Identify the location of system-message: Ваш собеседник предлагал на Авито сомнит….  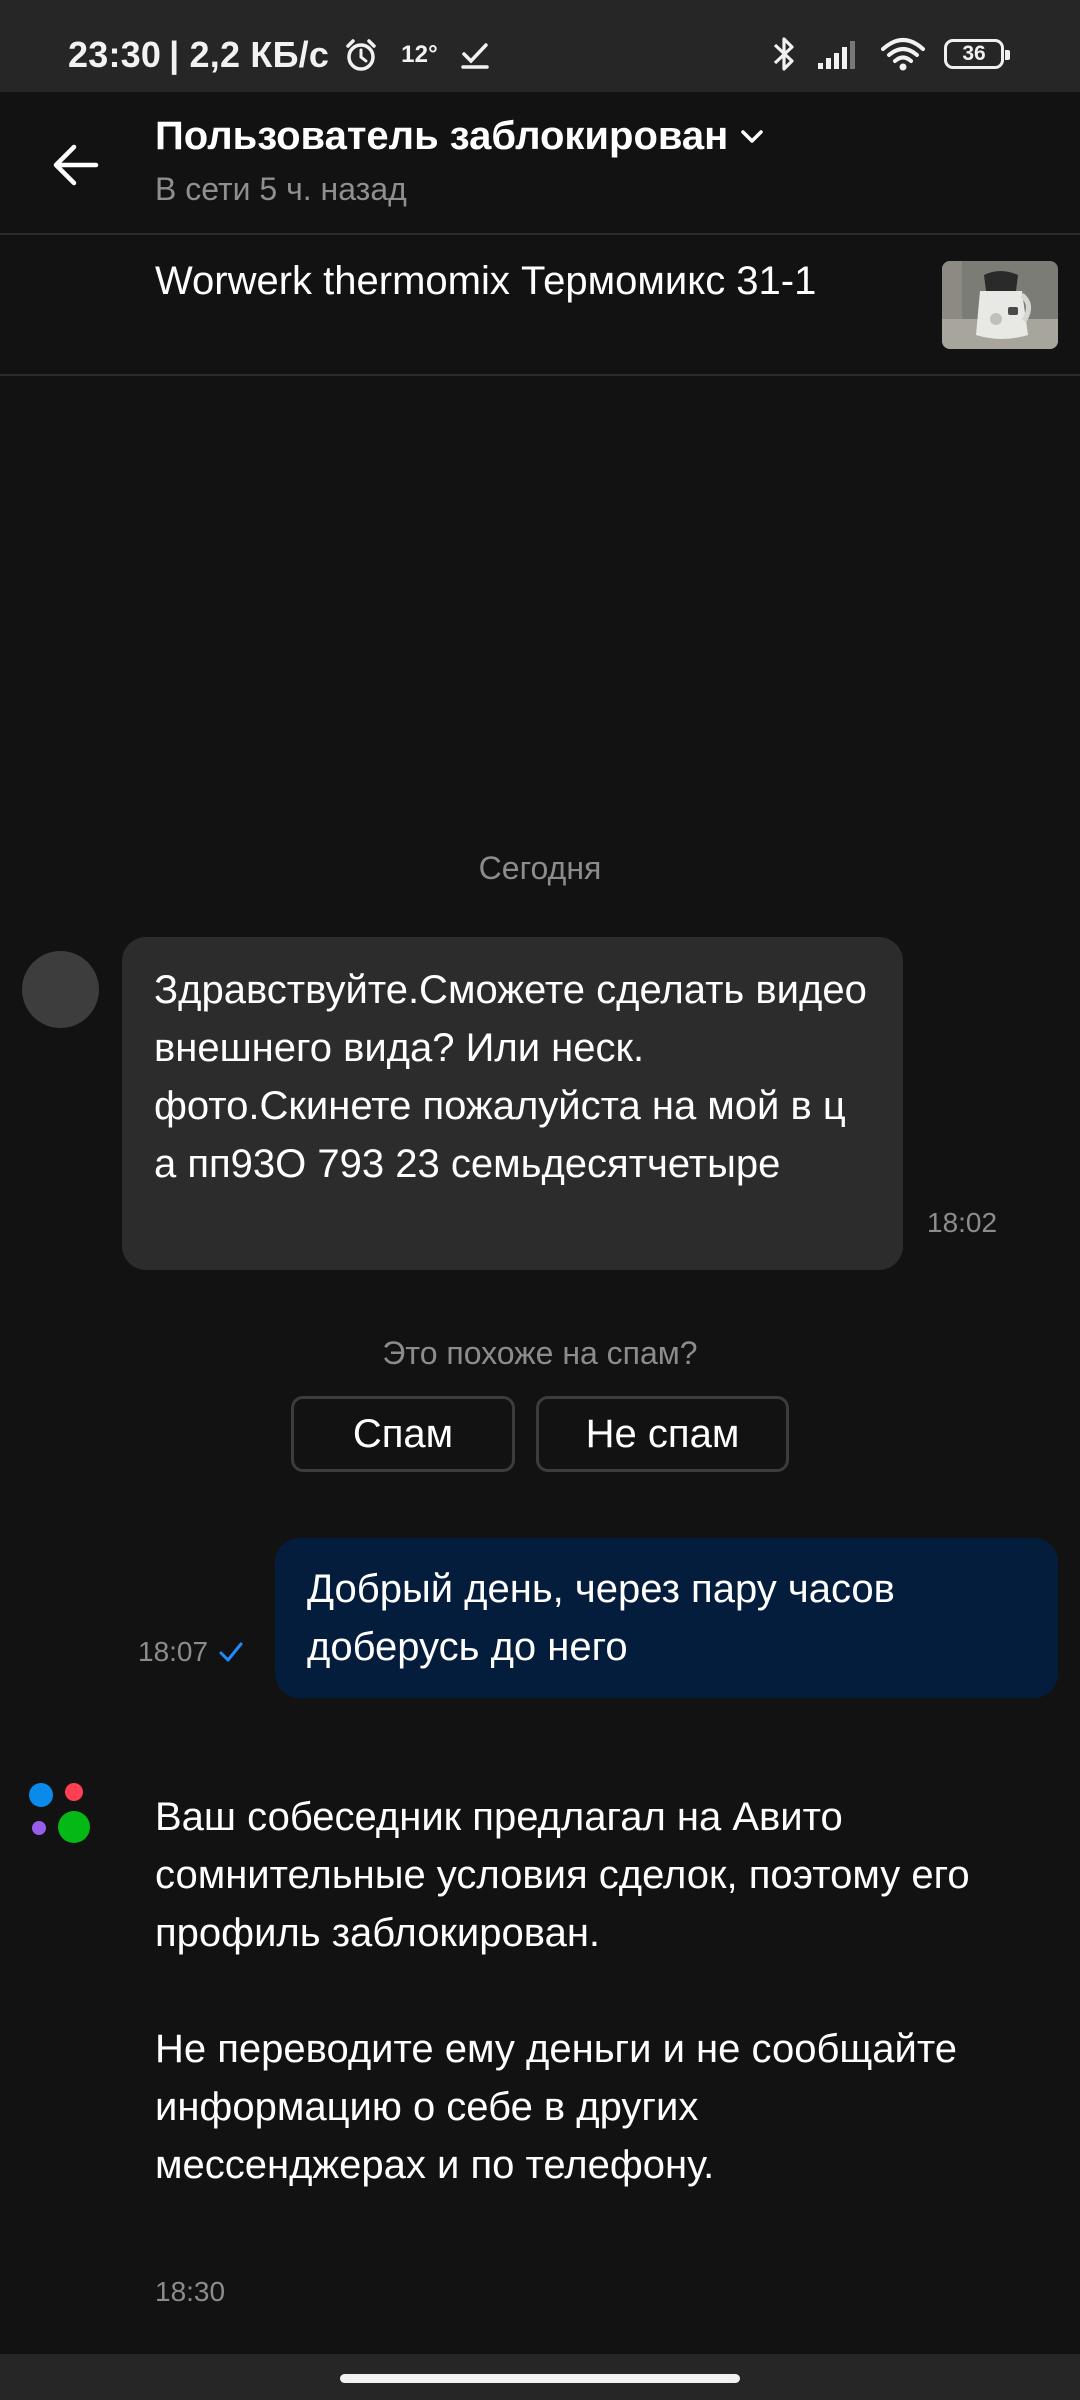
(565, 1991).